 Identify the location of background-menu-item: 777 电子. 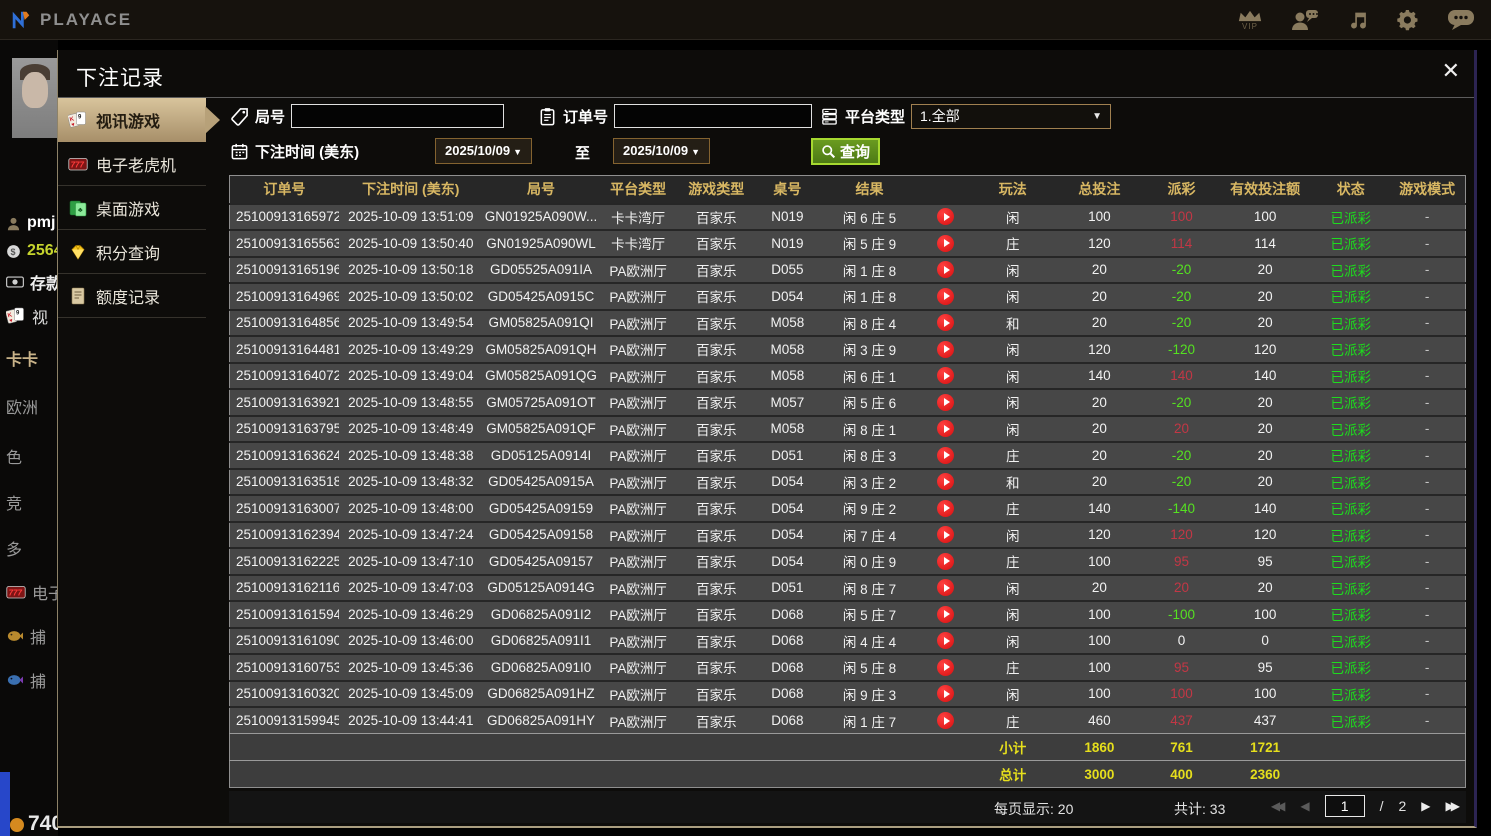
(32, 592).